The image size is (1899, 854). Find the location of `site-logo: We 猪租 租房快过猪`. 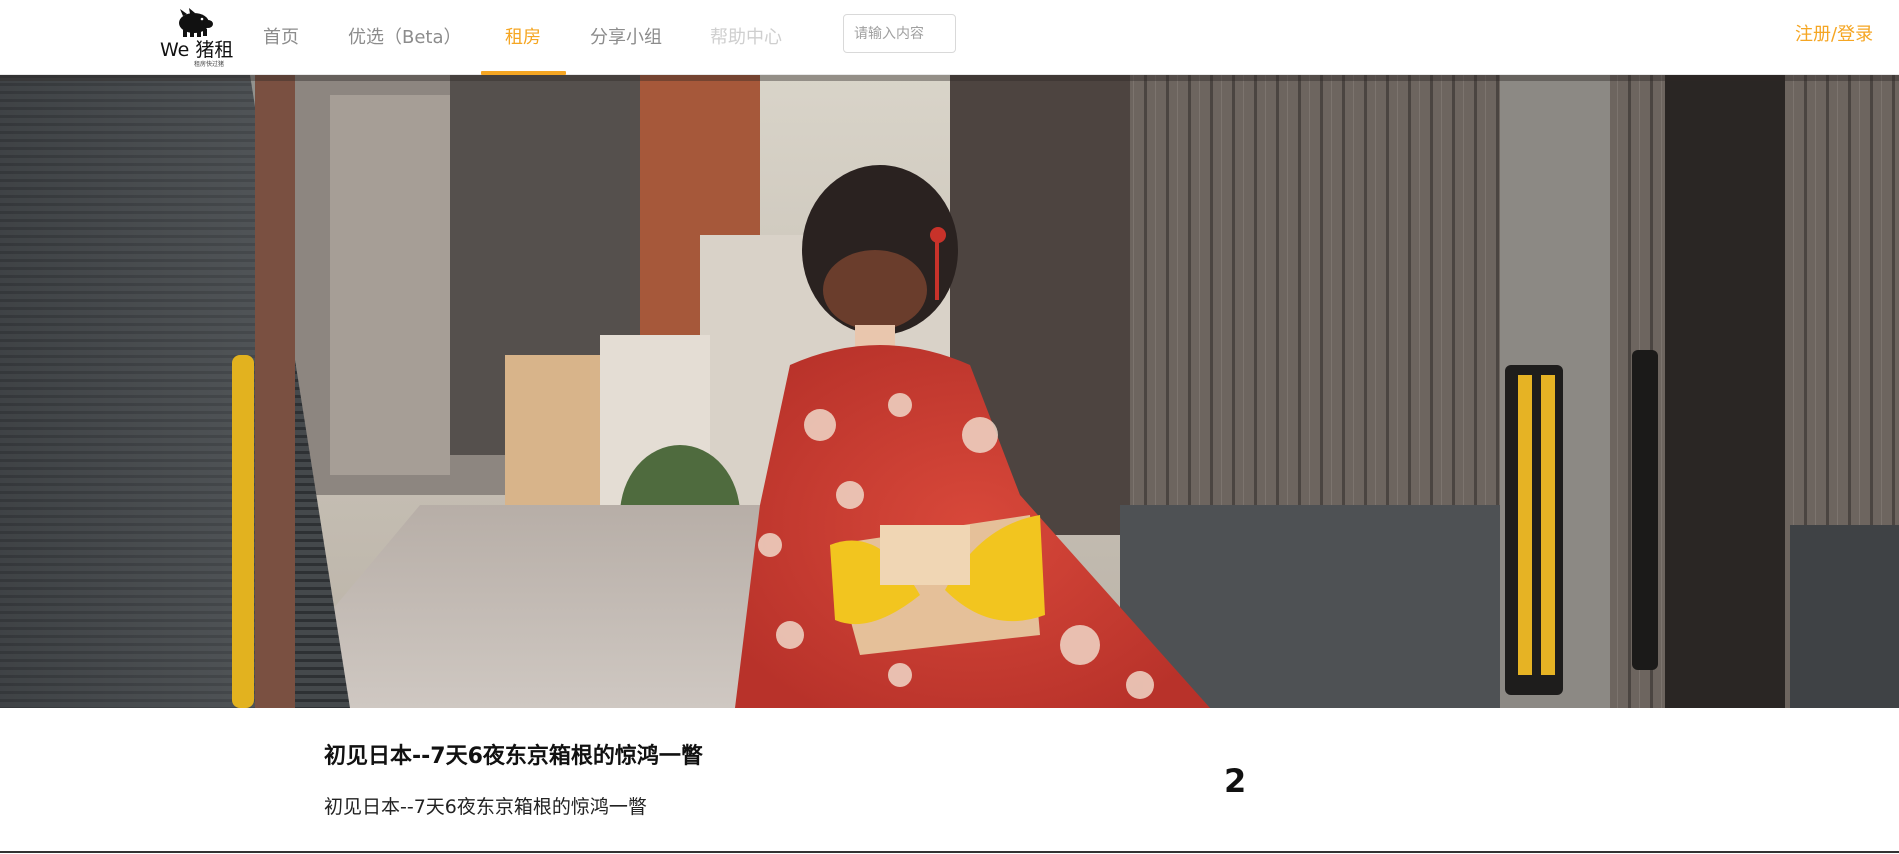

site-logo: We 猪租 租房快过猪 is located at coordinates (196, 38).